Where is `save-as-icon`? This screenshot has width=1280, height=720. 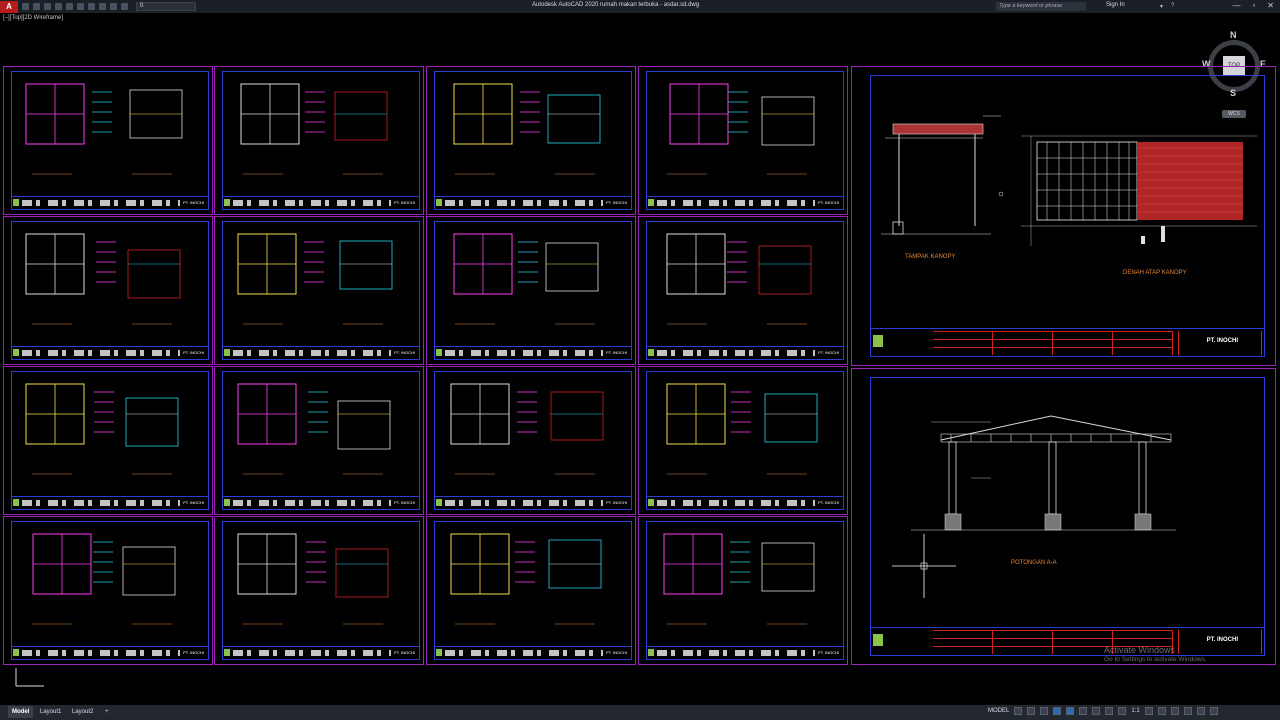
save-as-icon is located at coordinates (58, 6).